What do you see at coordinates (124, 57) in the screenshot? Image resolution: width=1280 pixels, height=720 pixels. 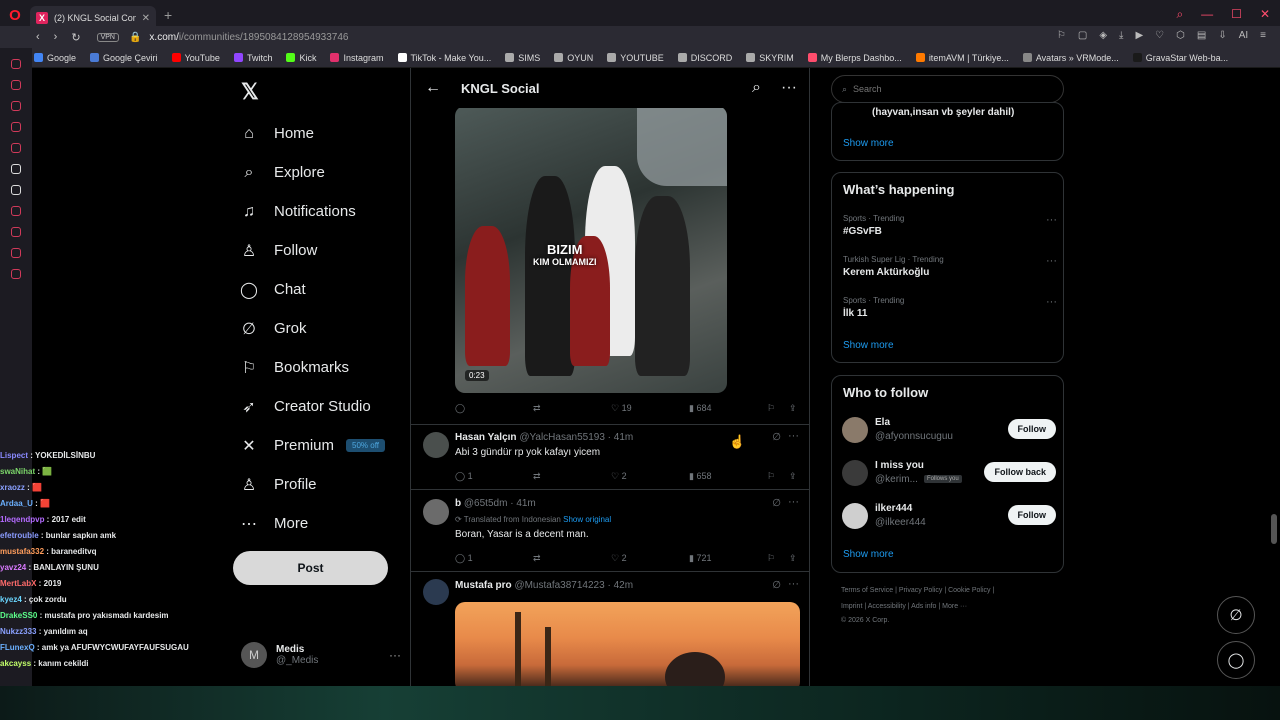 I see `bookmark-item: Google Çeviri` at bounding box center [124, 57].